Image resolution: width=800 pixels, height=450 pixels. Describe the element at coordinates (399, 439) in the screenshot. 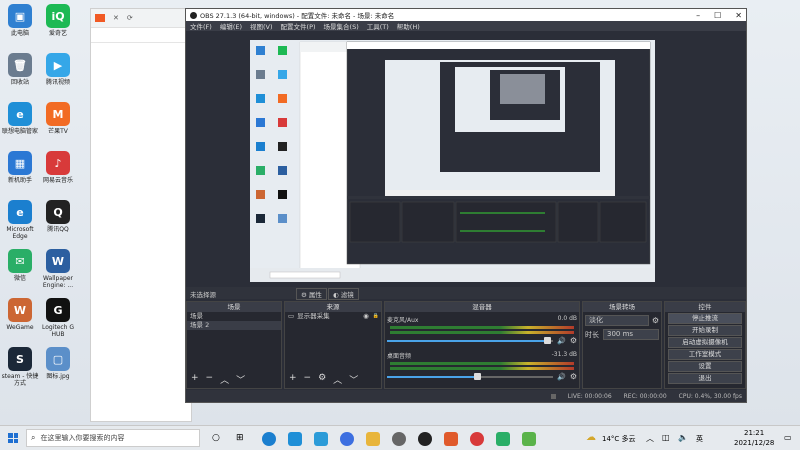

I see `settings-taskbar-icon` at that location.